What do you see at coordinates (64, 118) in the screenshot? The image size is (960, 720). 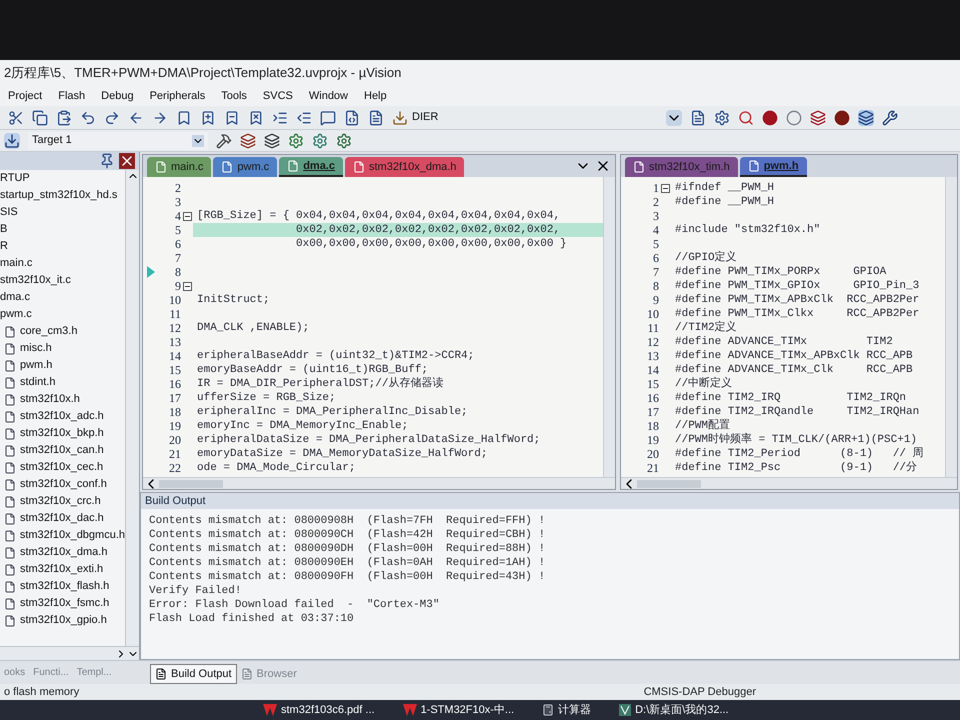 I see `paste-icon` at bounding box center [64, 118].